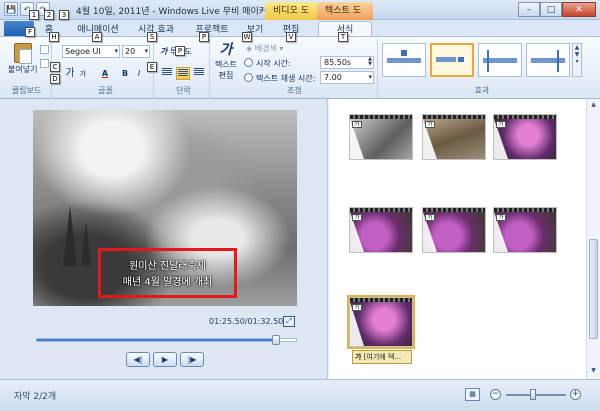  What do you see at coordinates (164, 51) in the screenshot?
I see `transparency-icon: 가` at bounding box center [164, 51].